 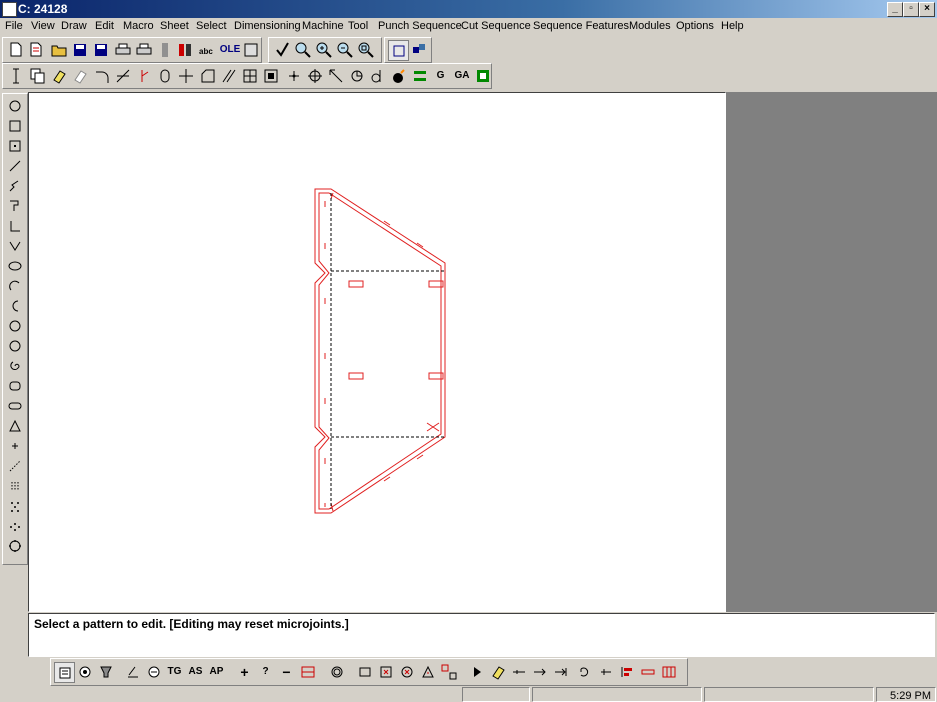 I want to click on trim-button, so click(x=122, y=75).